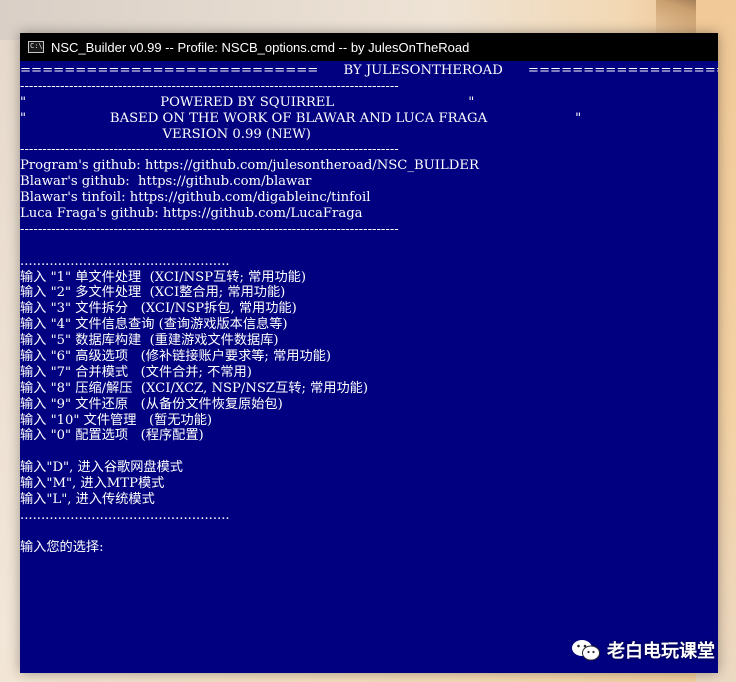  I want to click on console-line: 输入"M", 进入MTP模式, so click(92, 484).